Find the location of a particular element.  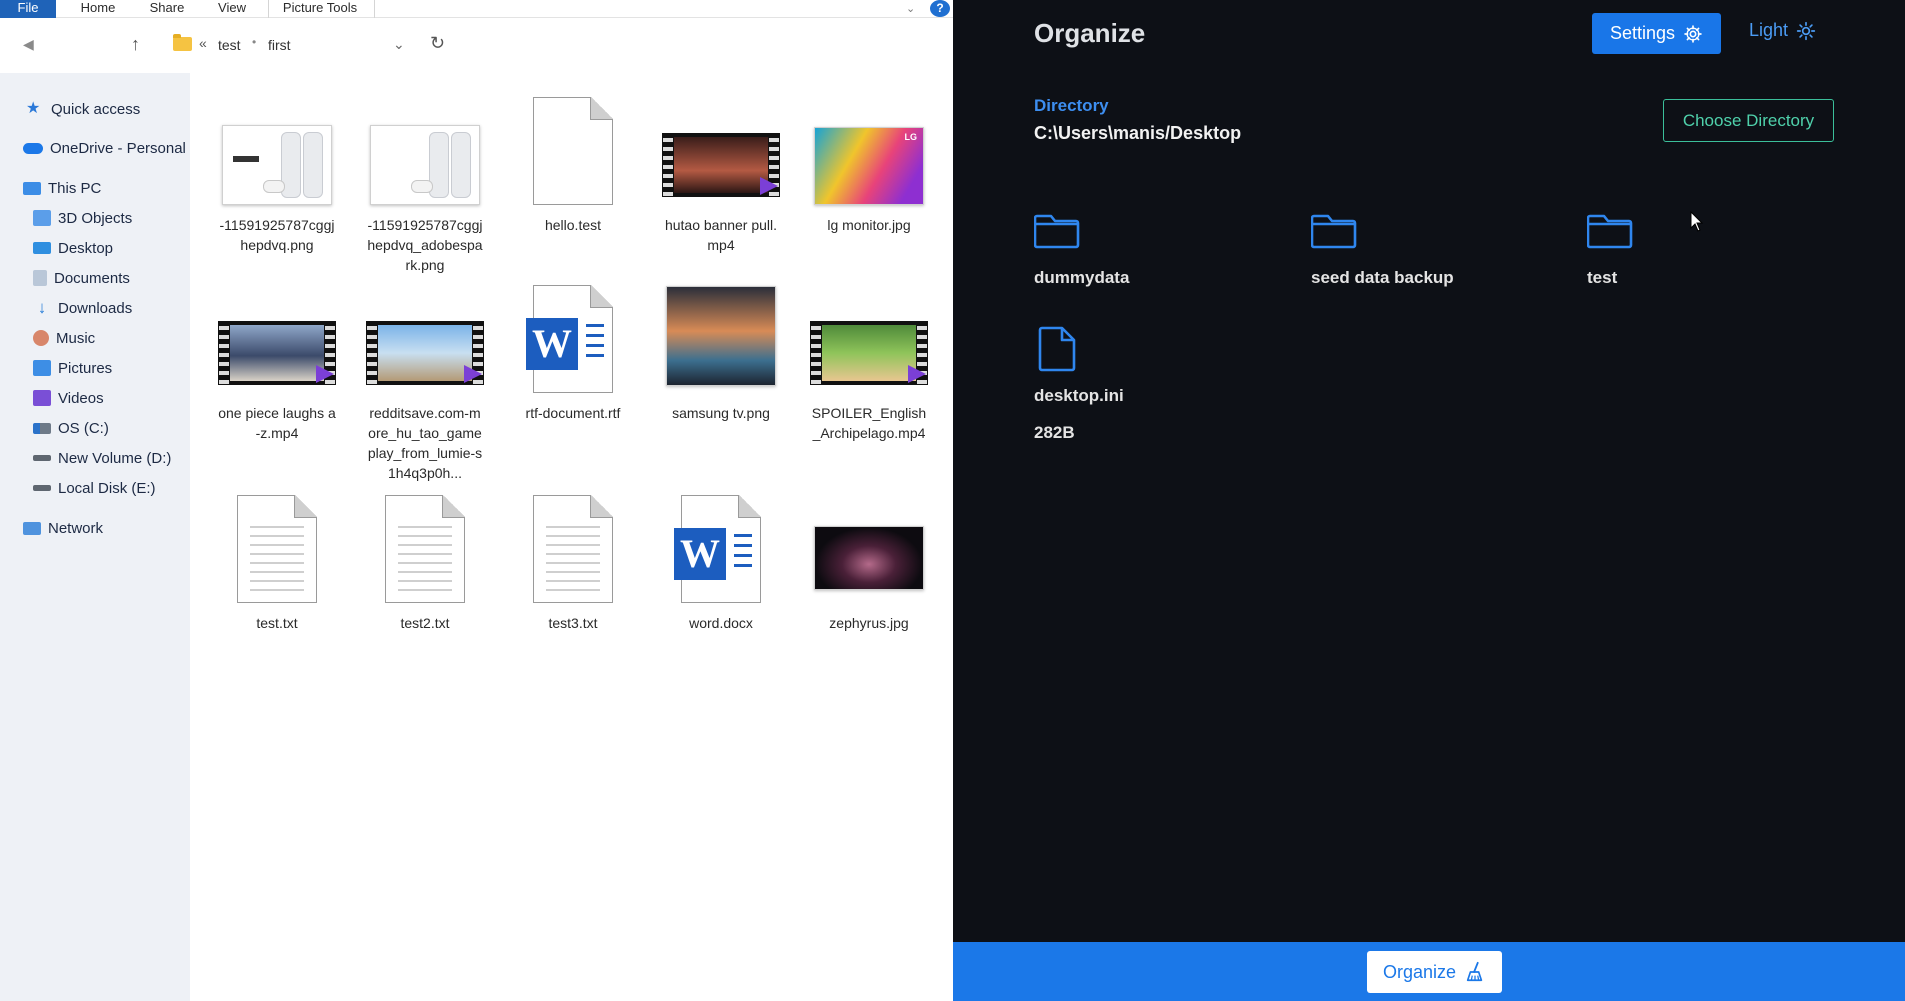

drive-icon is located at coordinates (42, 428).